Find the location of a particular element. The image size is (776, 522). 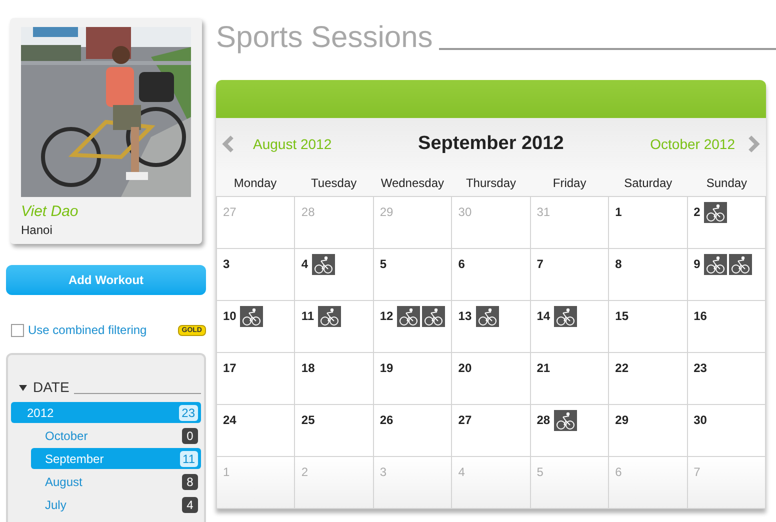

calendar-cell: 19 is located at coordinates (413, 379).